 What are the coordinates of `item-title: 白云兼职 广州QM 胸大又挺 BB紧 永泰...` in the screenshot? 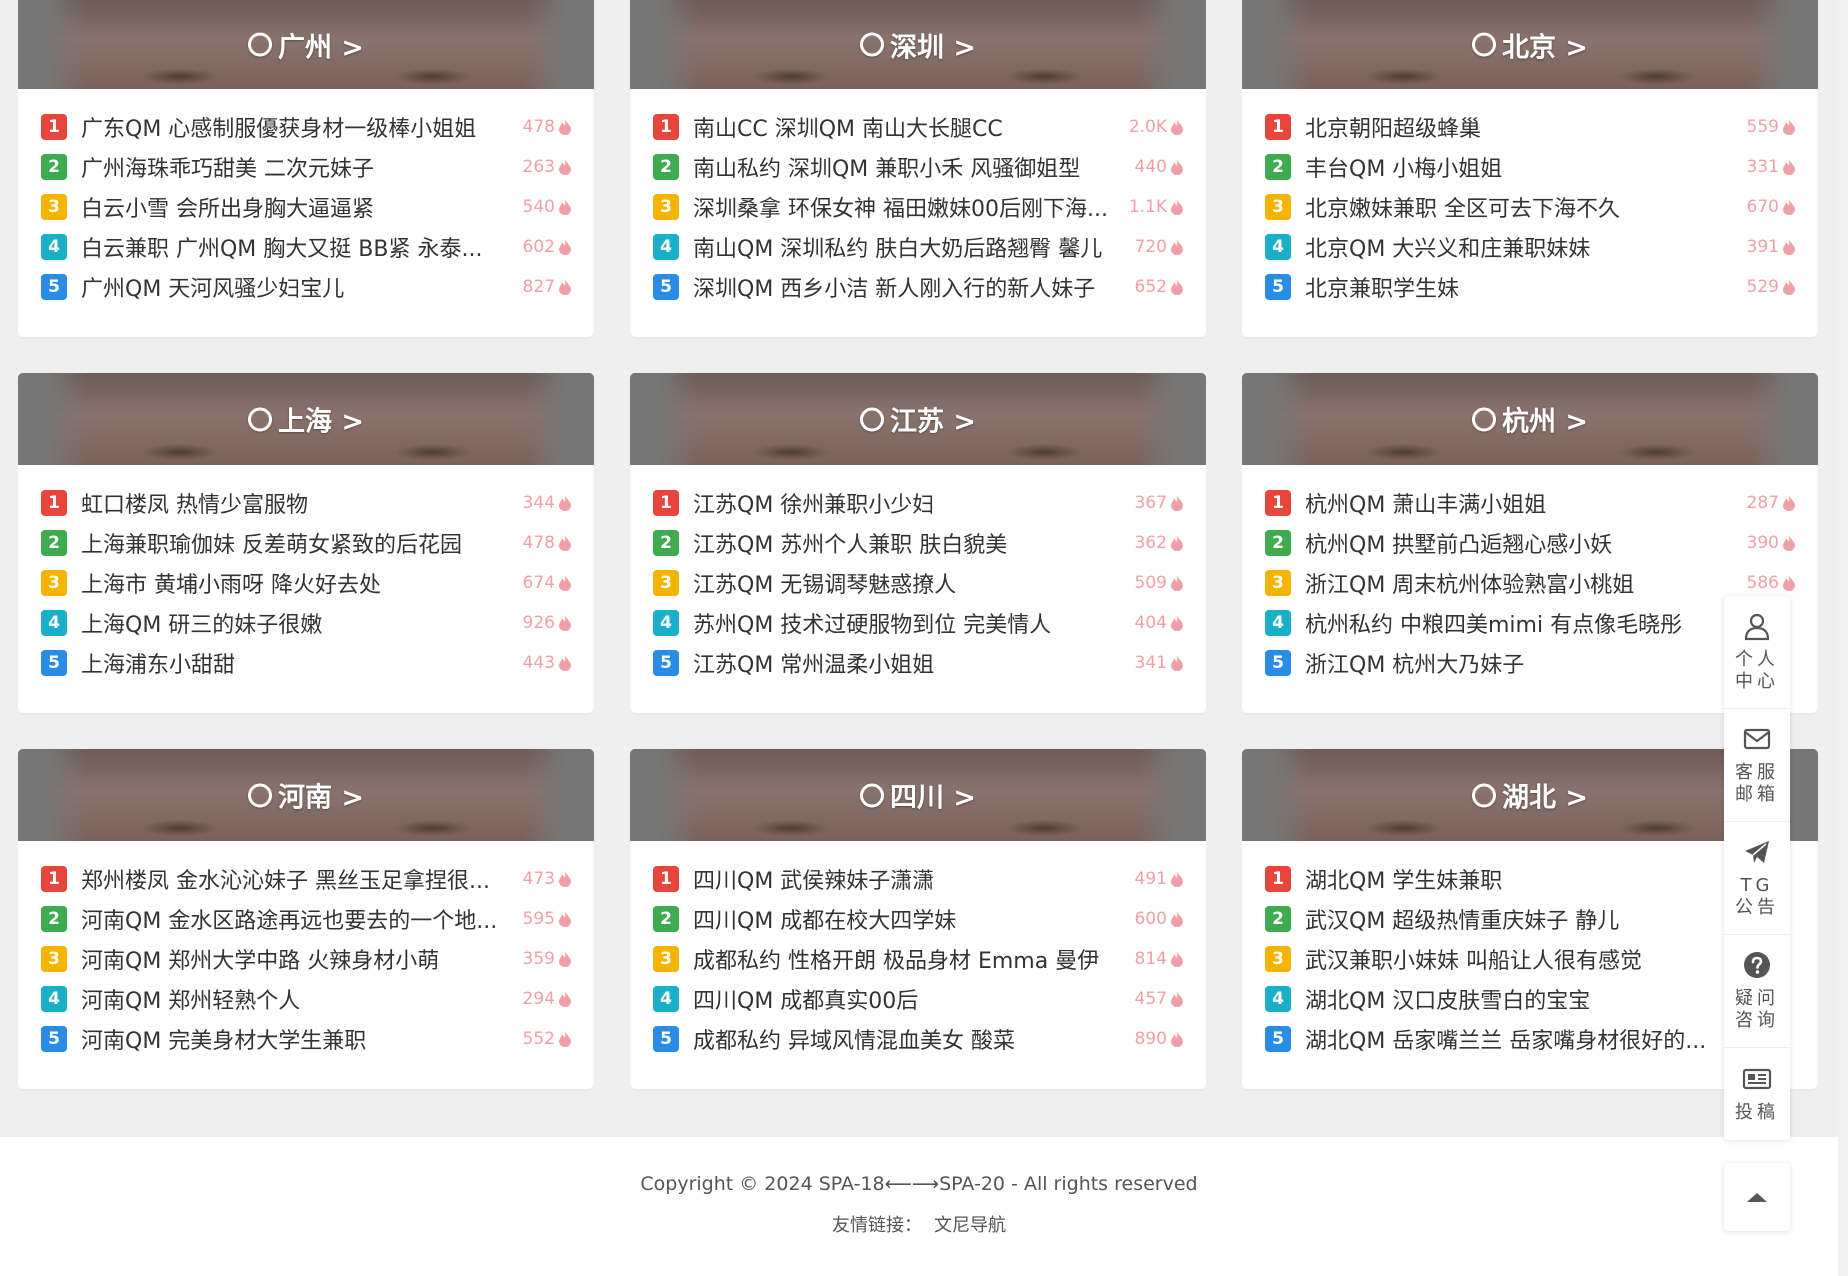 It's located at (298, 247).